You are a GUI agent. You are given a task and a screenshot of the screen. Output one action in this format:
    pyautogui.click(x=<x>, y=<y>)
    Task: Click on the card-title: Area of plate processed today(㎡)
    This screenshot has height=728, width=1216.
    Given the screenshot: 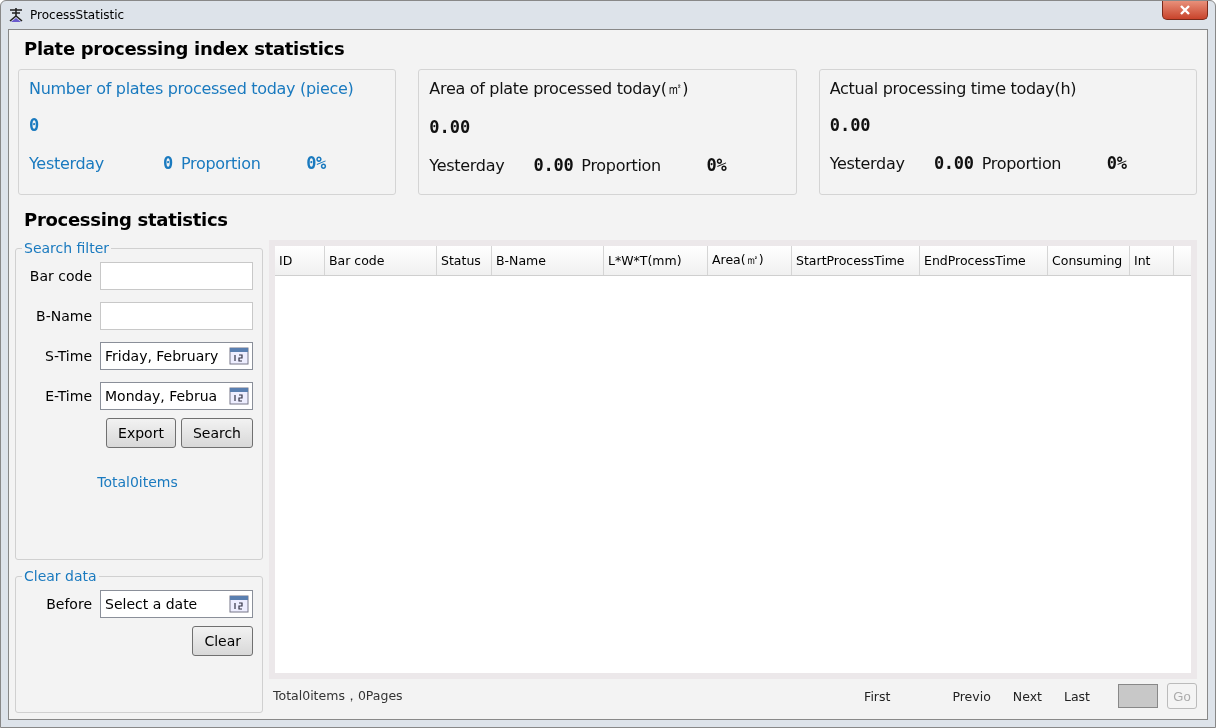 What is the action you would take?
    pyautogui.click(x=559, y=89)
    